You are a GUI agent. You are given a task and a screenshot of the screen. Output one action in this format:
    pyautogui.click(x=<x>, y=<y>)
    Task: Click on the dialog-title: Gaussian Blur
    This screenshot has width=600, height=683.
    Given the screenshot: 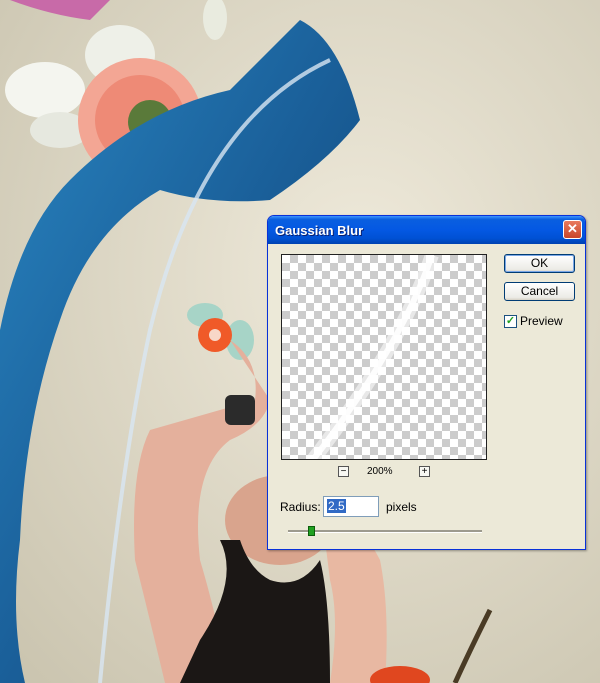 What is the action you would take?
    pyautogui.click(x=319, y=230)
    